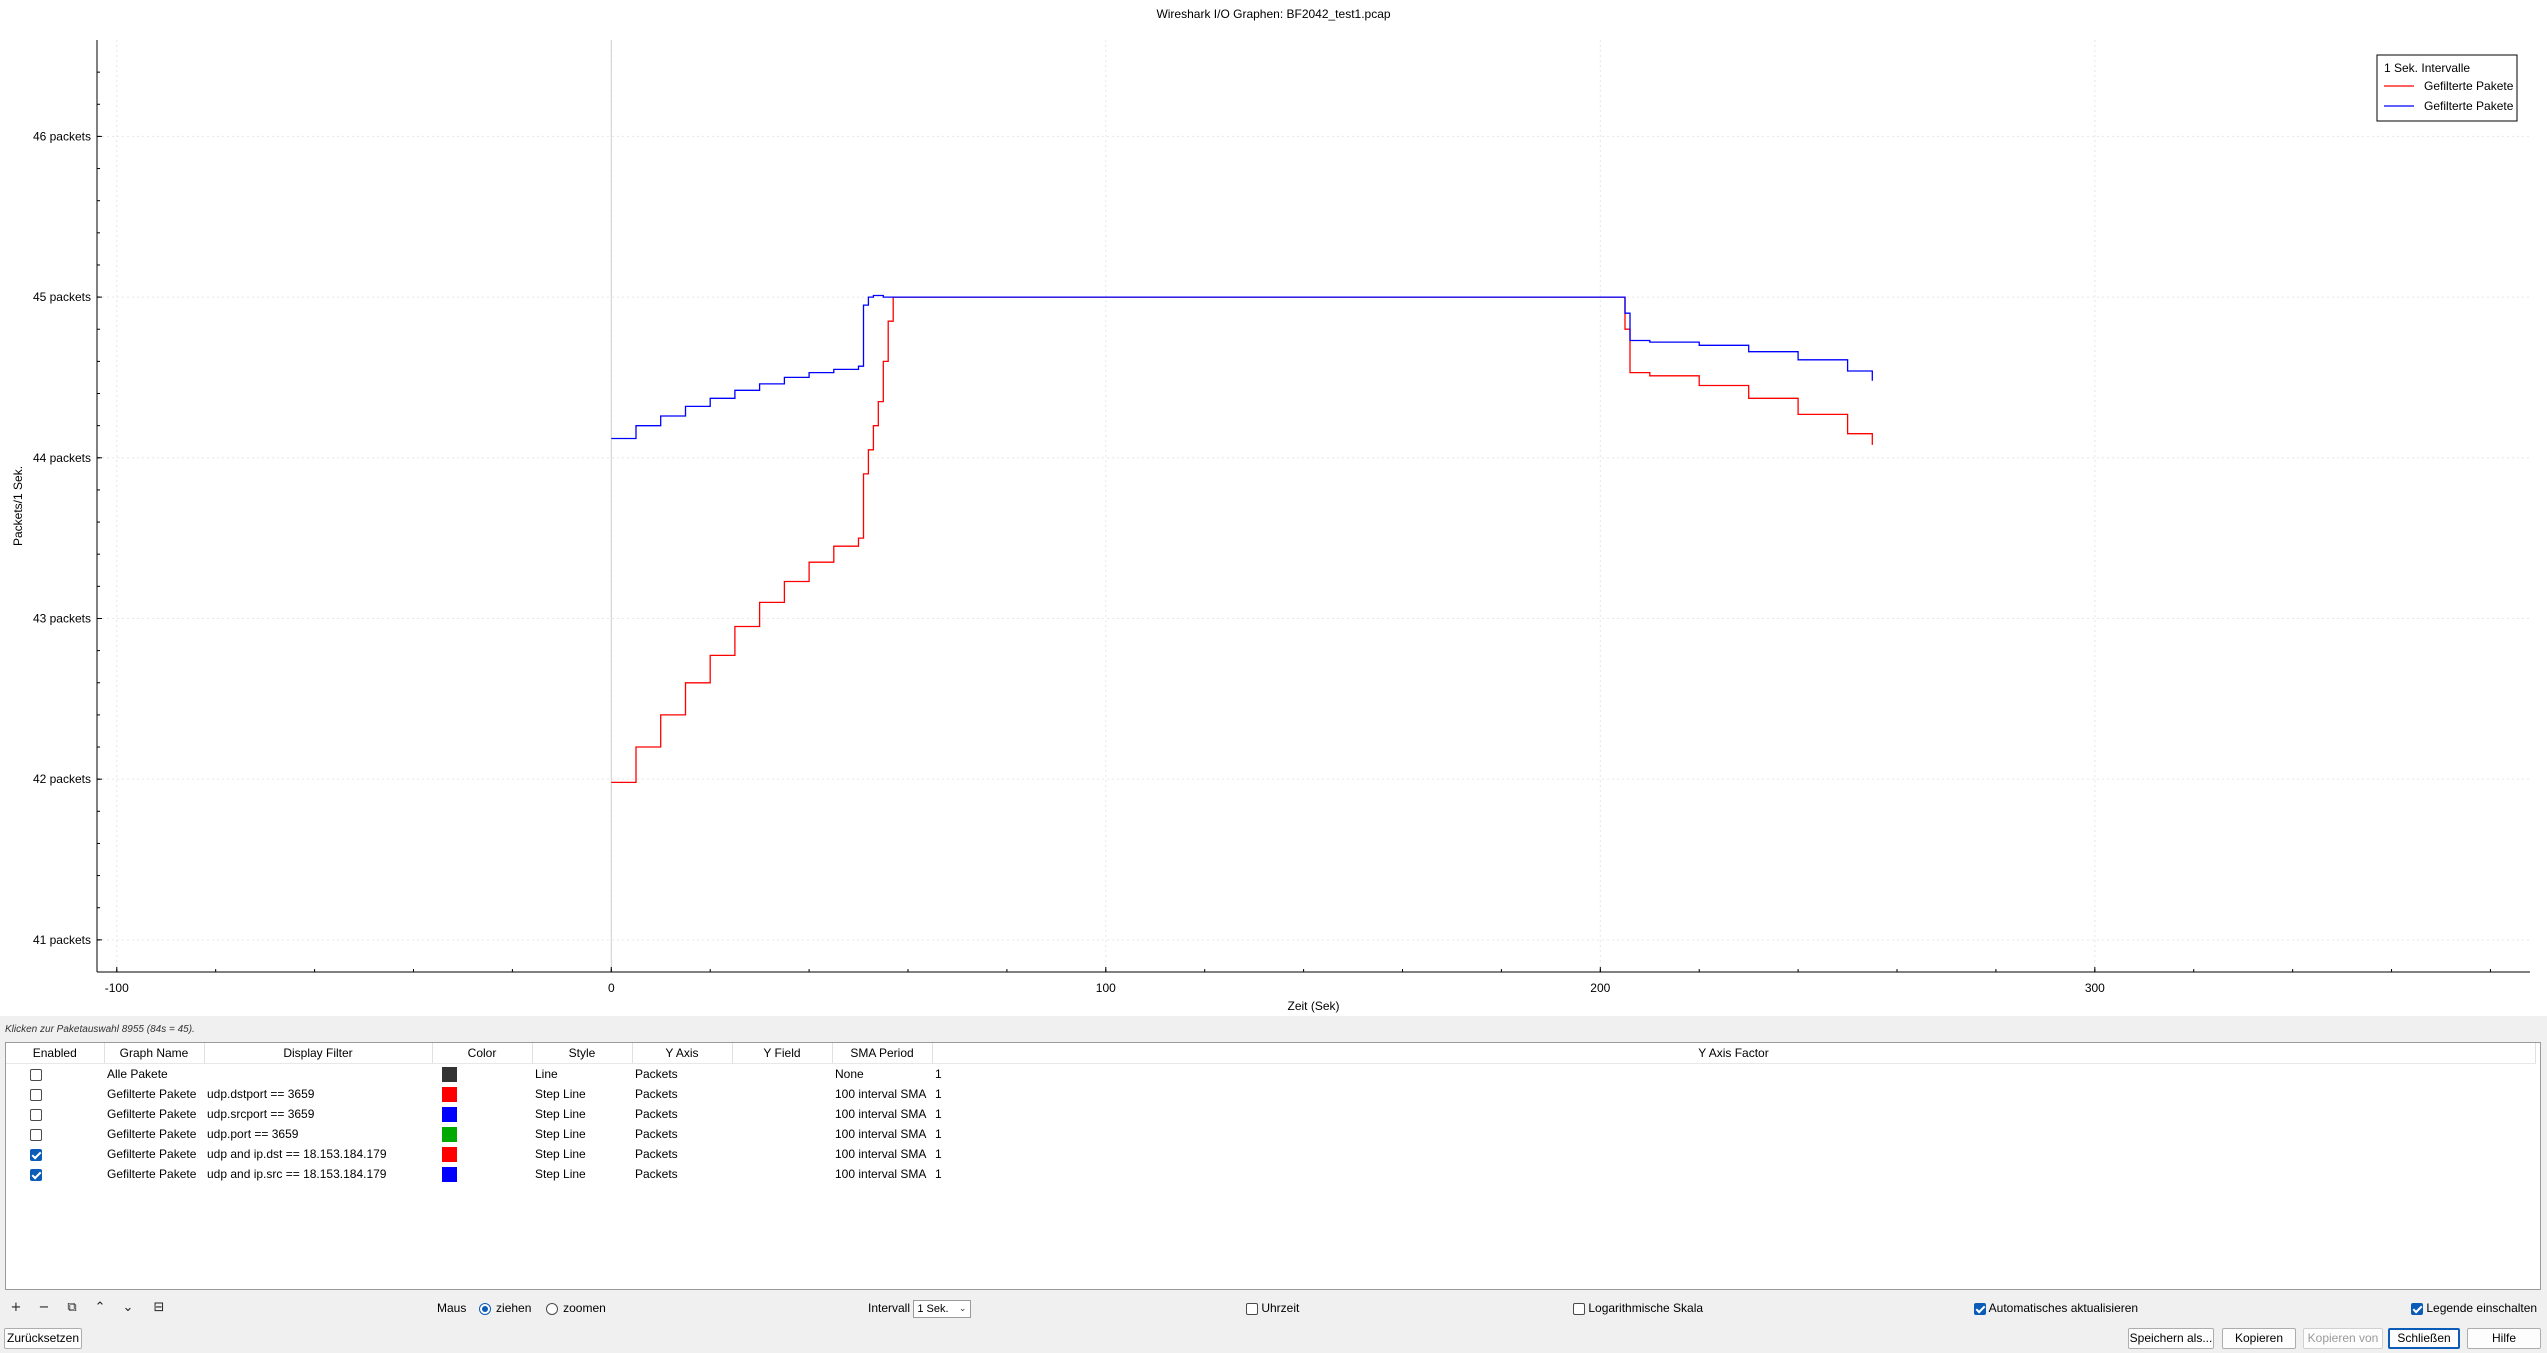 Image resolution: width=2547 pixels, height=1353 pixels. What do you see at coordinates (482, 1053) in the screenshot?
I see `column-header-color: Color` at bounding box center [482, 1053].